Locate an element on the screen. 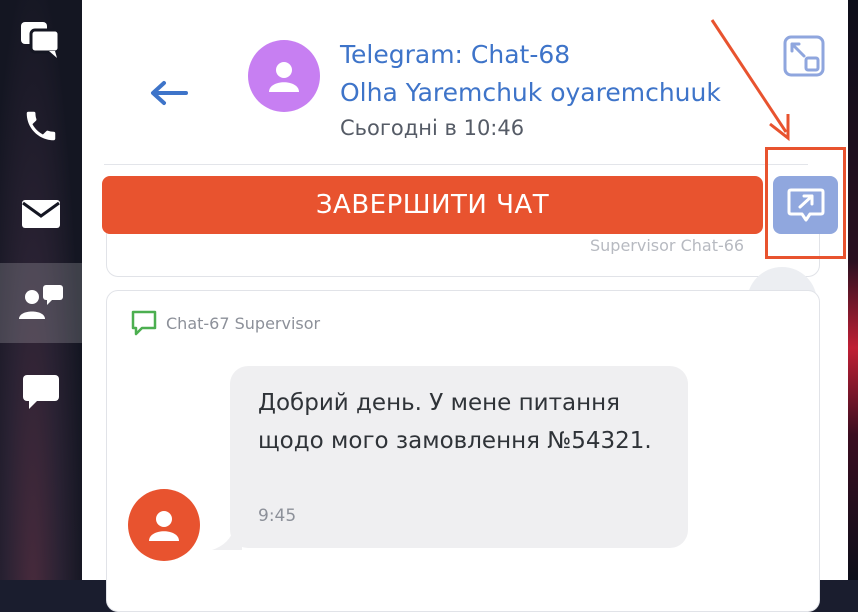 The width and height of the screenshot is (858, 612). nav-rail is located at coordinates (41, 290).